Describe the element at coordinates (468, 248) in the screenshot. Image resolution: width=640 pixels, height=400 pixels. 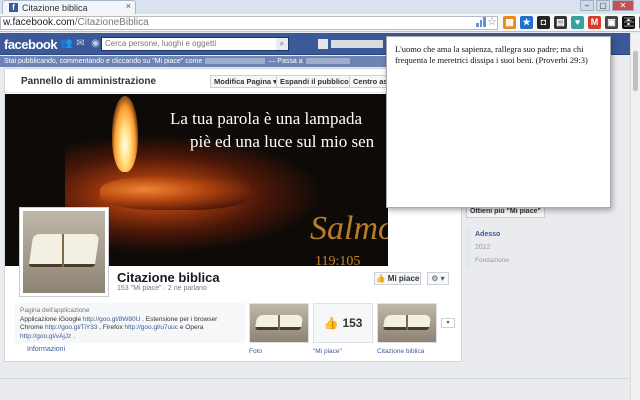
I see `timeline-bar` at that location.